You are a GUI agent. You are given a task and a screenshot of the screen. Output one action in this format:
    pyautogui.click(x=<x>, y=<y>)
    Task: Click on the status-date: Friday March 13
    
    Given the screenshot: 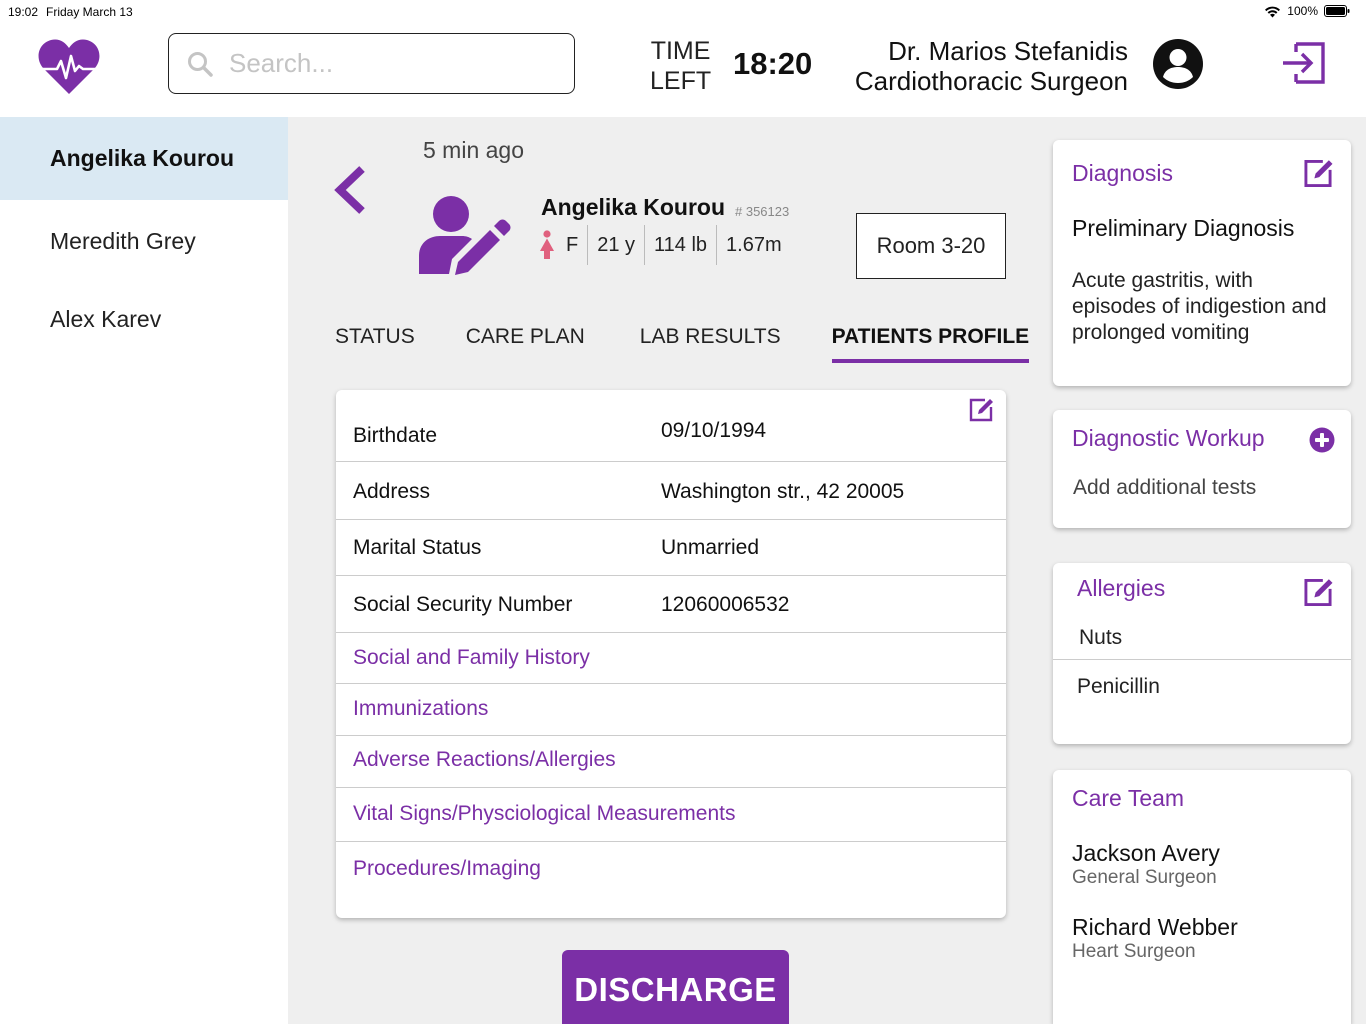 What is the action you would take?
    pyautogui.click(x=89, y=12)
    